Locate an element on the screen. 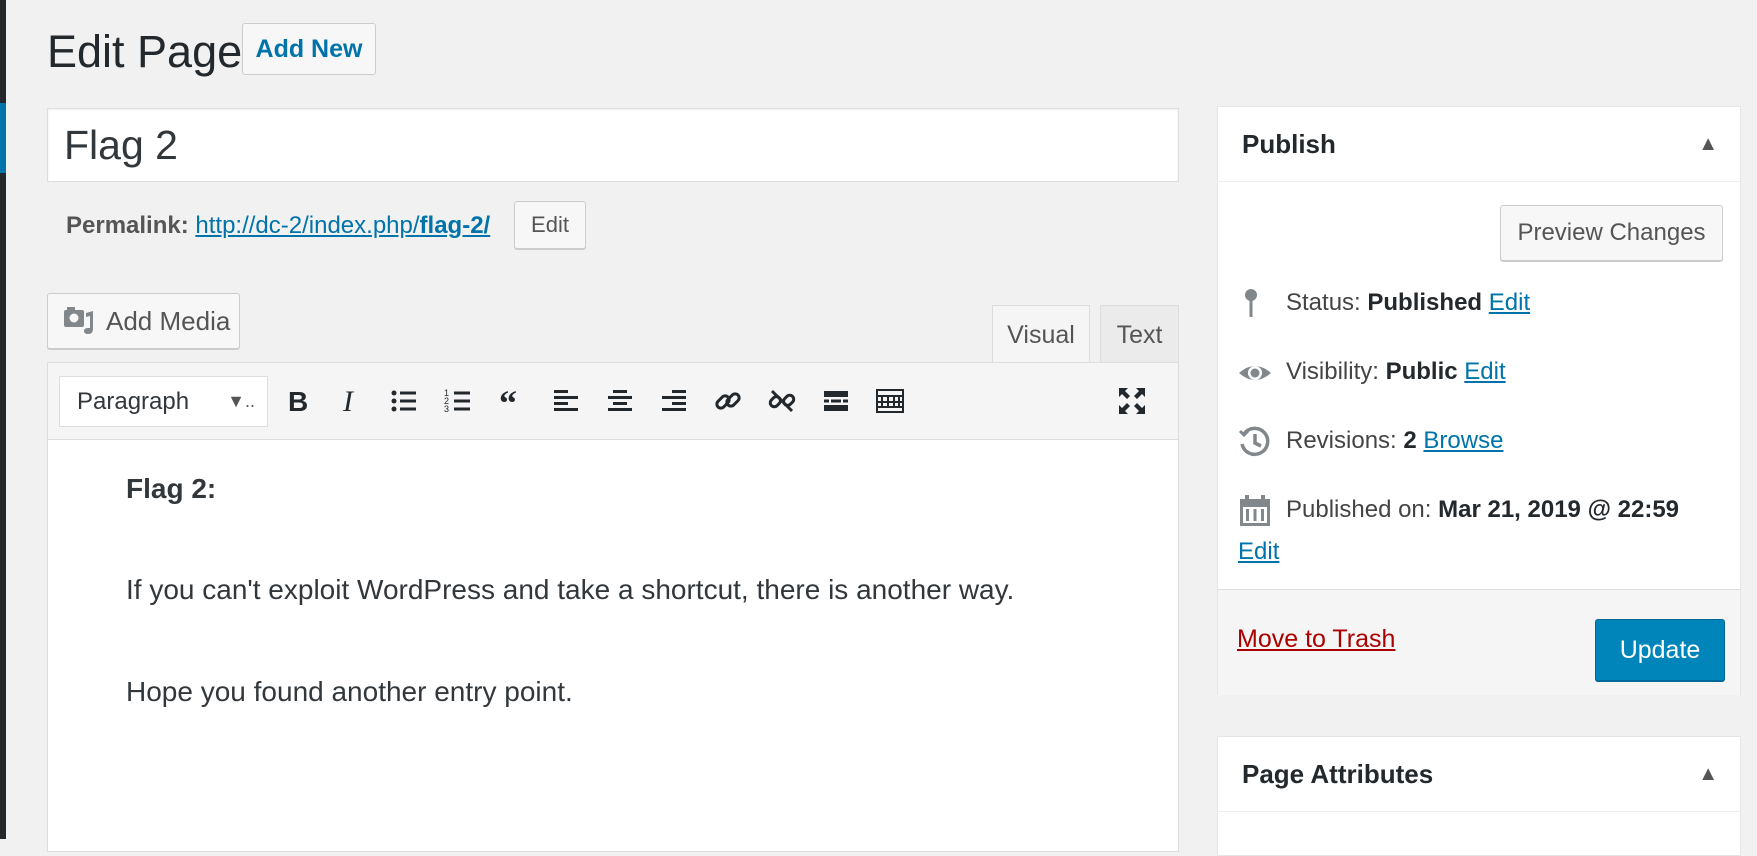  insert-link-icon is located at coordinates (728, 401).